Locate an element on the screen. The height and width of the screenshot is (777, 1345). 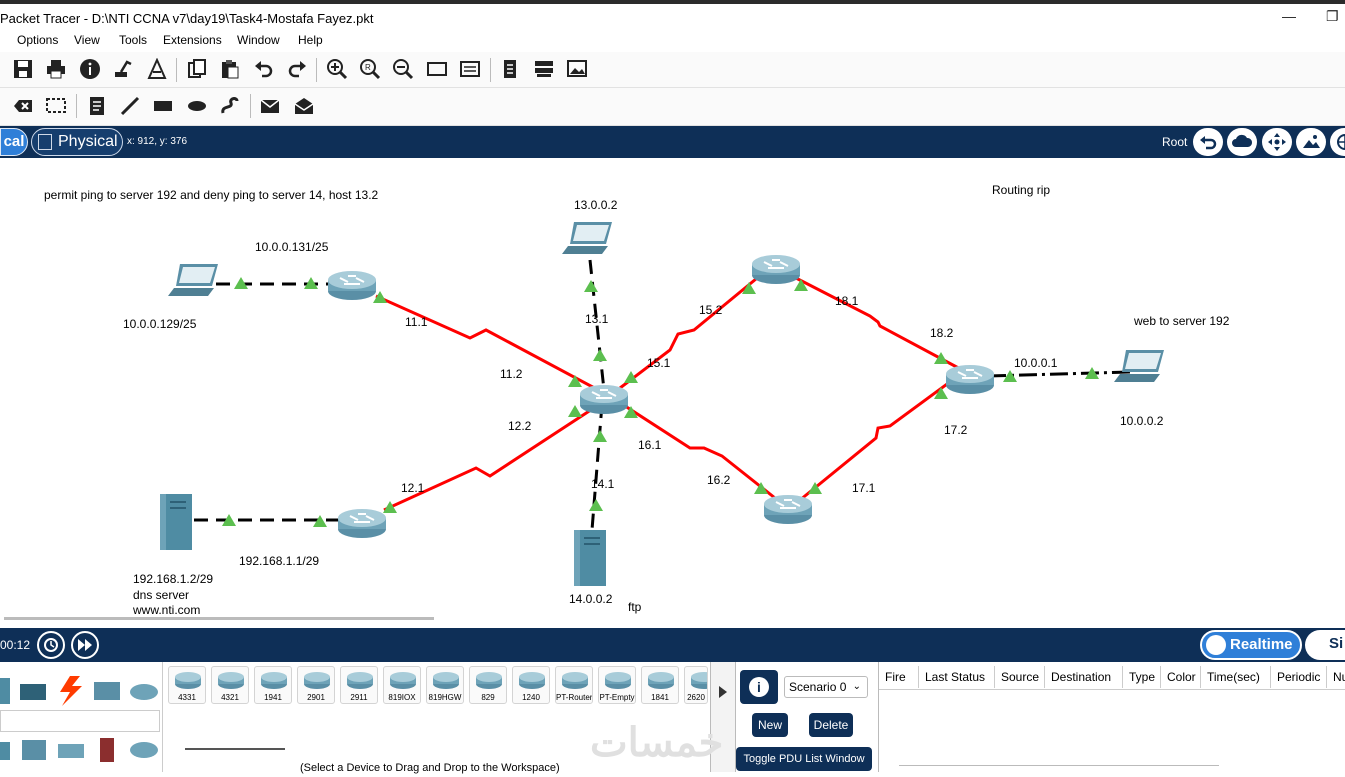
menu-help: Help is located at coordinates (310, 40).